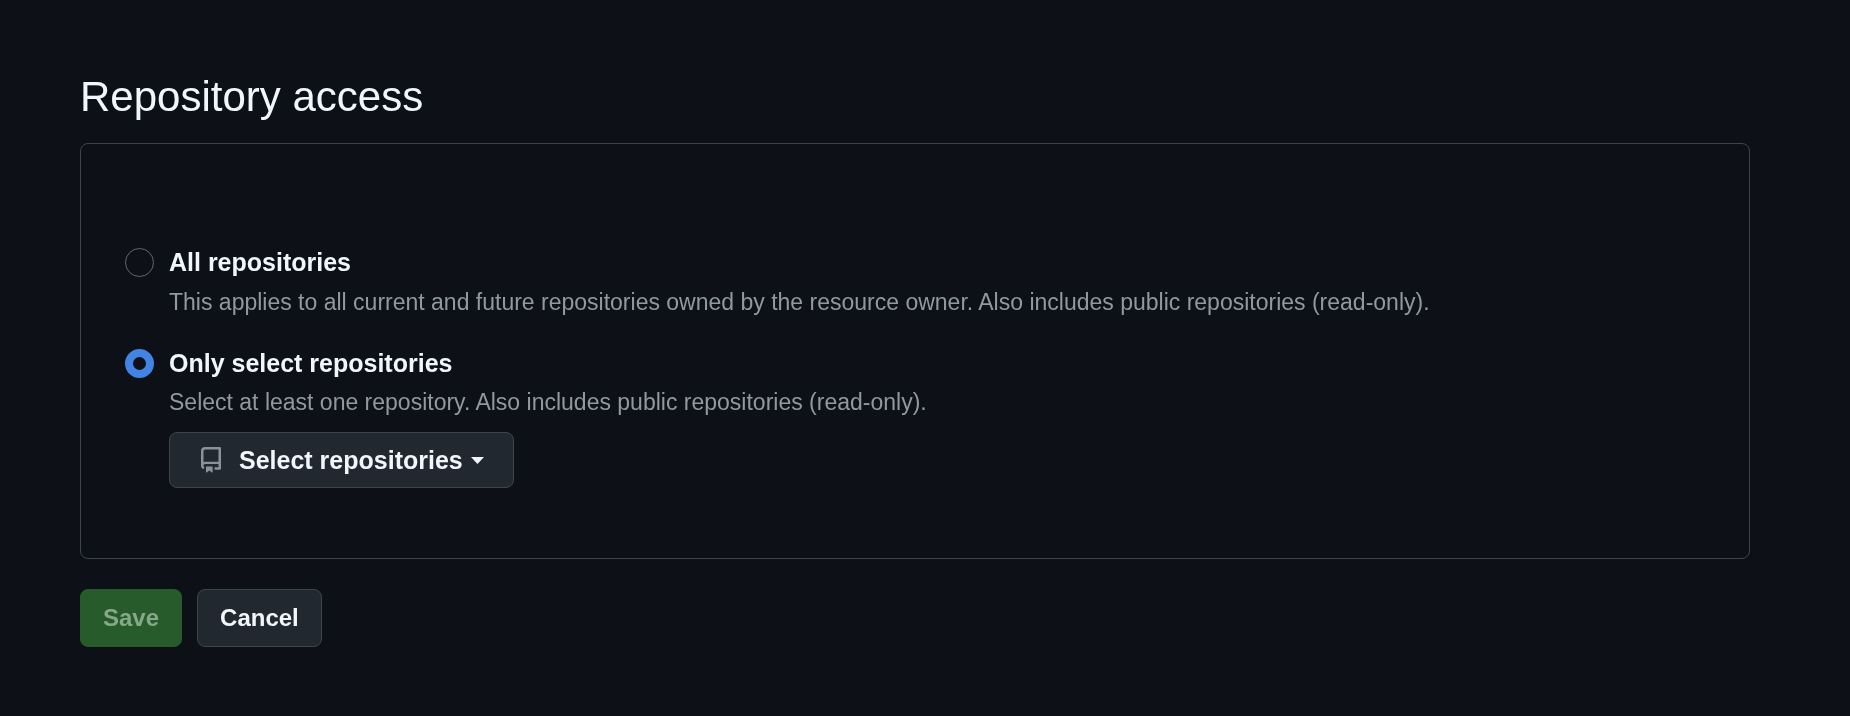 The image size is (1850, 716). I want to click on option-label: Only select repositories, so click(311, 363).